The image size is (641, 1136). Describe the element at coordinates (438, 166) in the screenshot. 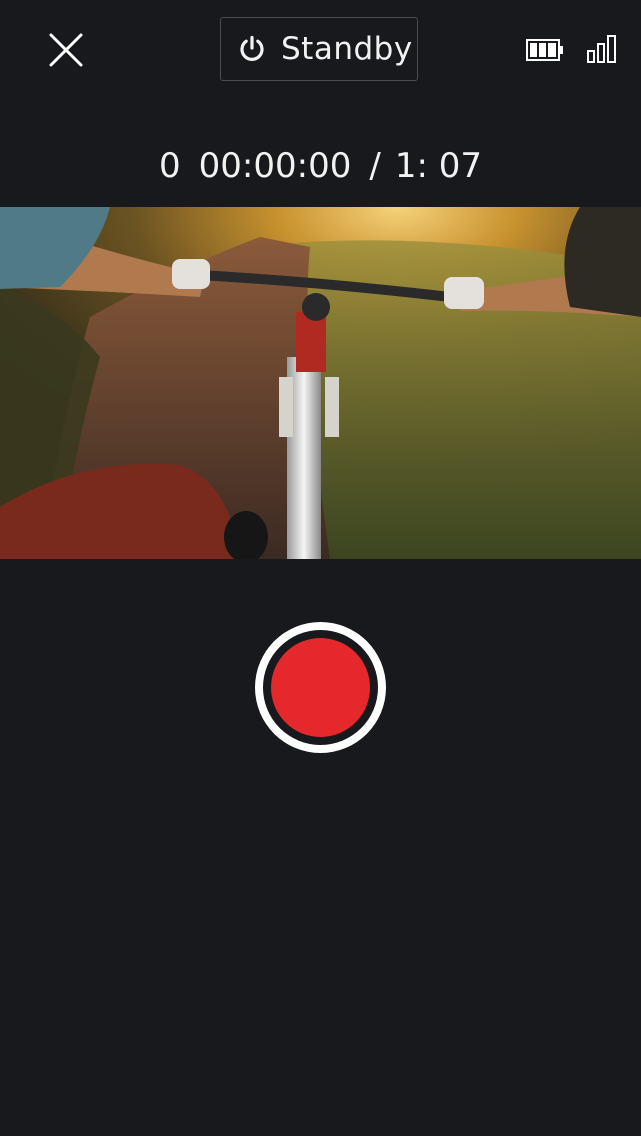

I see `remaining-time: 1: 07` at that location.